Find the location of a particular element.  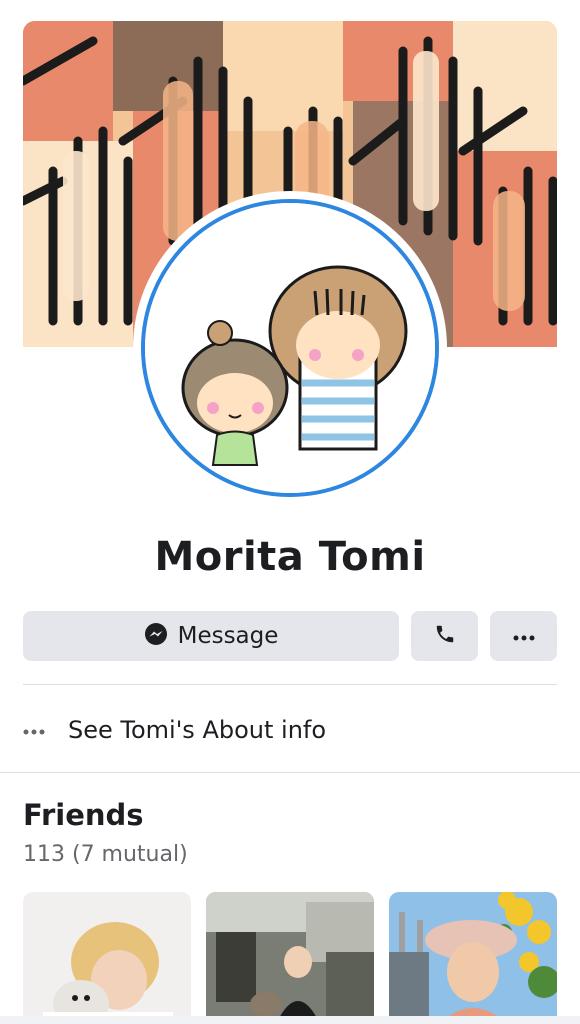

about-info-link: See Tomi's About info is located at coordinates (290, 730).